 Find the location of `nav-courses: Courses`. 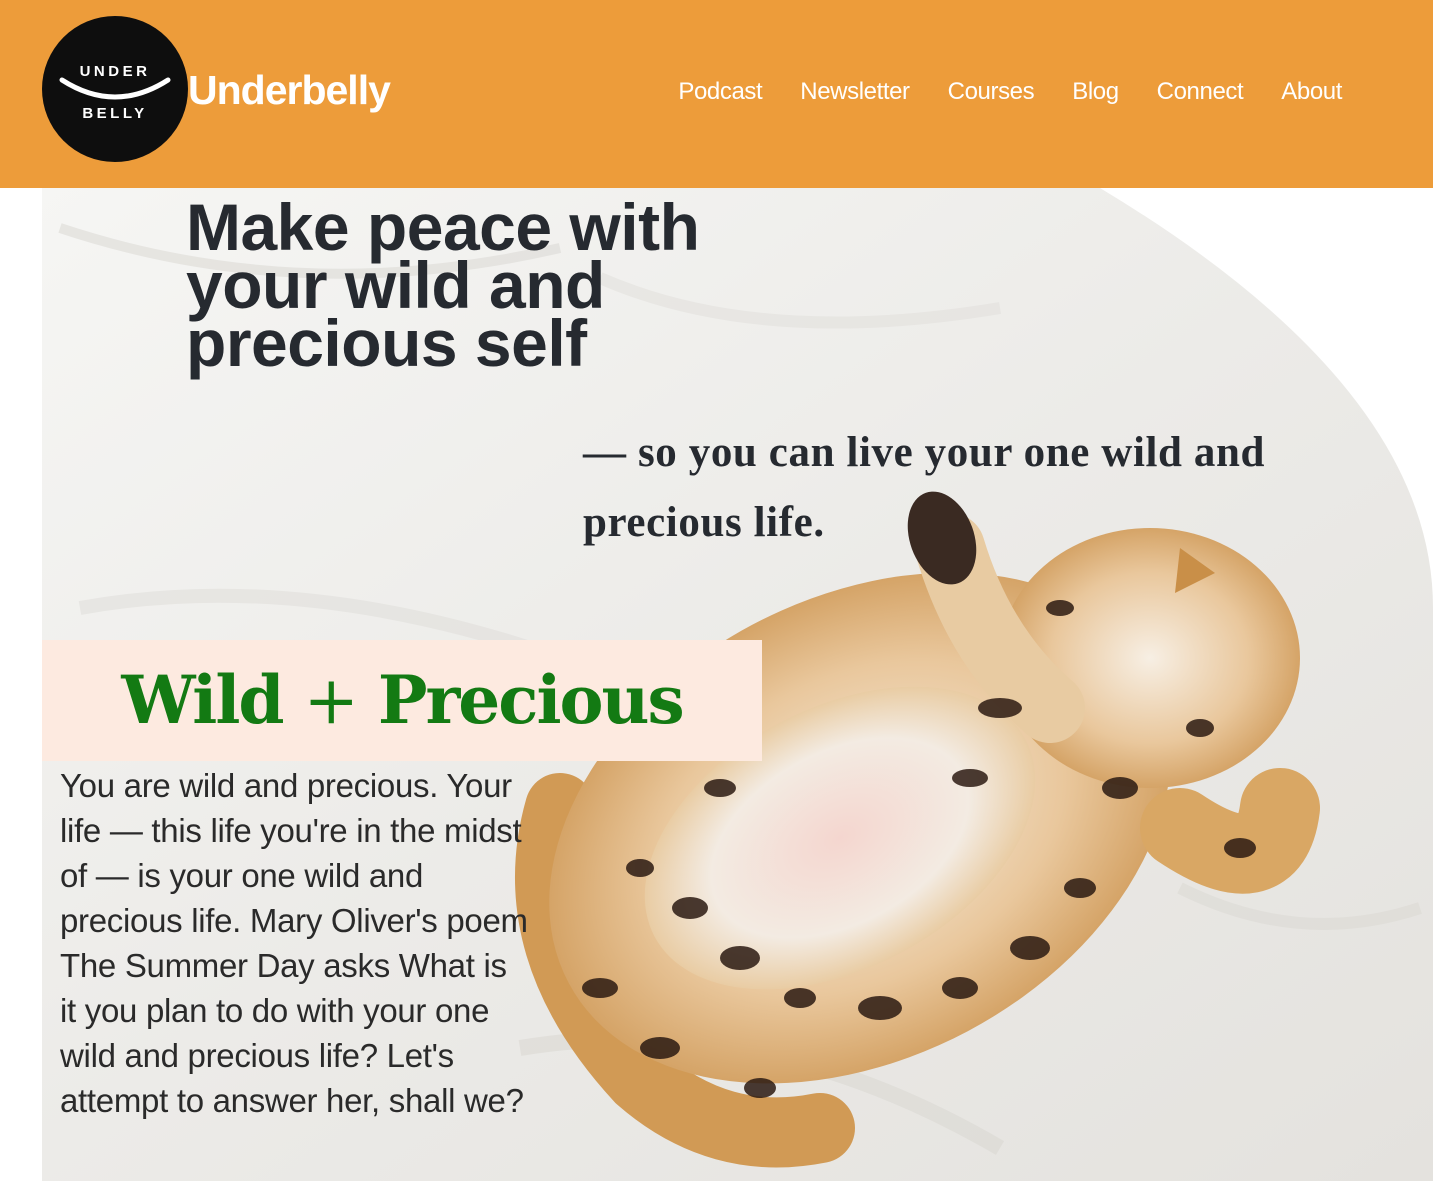

nav-courses: Courses is located at coordinates (991, 92).